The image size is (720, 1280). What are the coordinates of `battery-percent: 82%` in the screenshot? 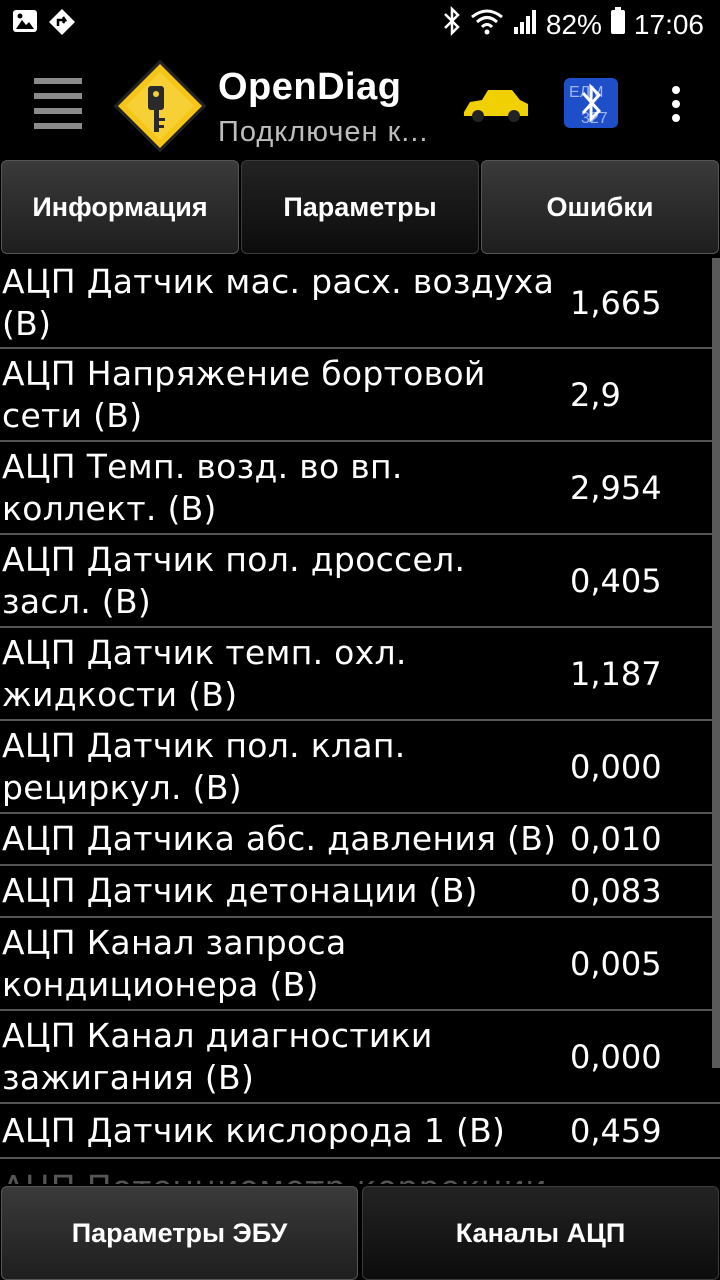 It's located at (573, 24).